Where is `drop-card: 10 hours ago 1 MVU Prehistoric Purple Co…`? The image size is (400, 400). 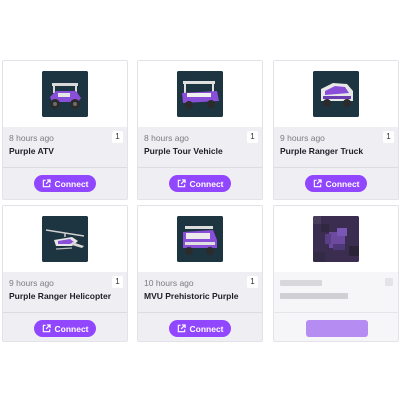 drop-card: 10 hours ago 1 MVU Prehistoric Purple Co… is located at coordinates (200, 273).